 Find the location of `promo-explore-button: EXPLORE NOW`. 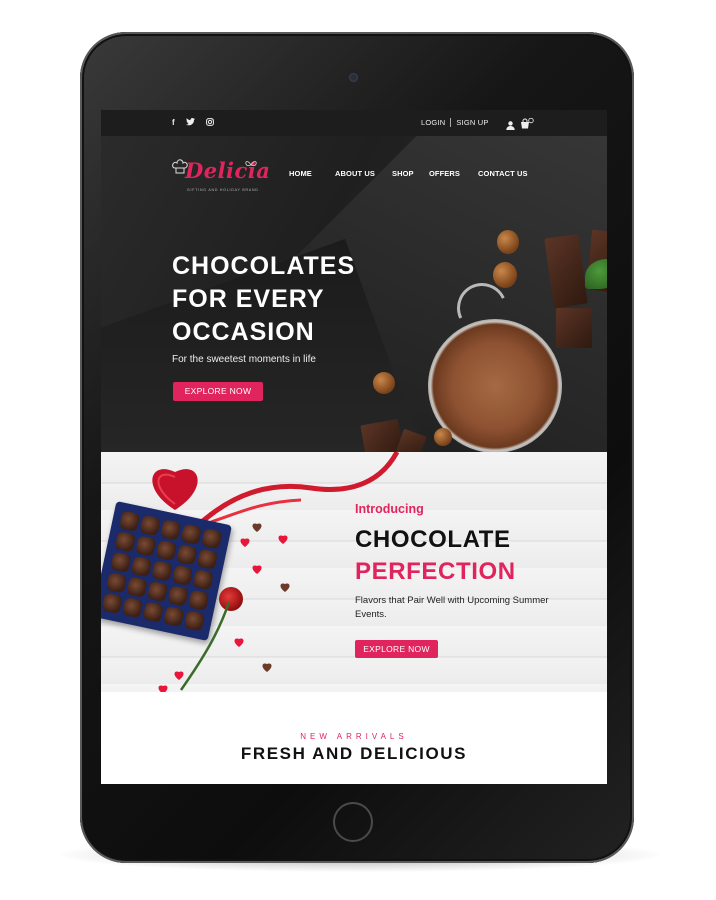

promo-explore-button: EXPLORE NOW is located at coordinates (396, 649).